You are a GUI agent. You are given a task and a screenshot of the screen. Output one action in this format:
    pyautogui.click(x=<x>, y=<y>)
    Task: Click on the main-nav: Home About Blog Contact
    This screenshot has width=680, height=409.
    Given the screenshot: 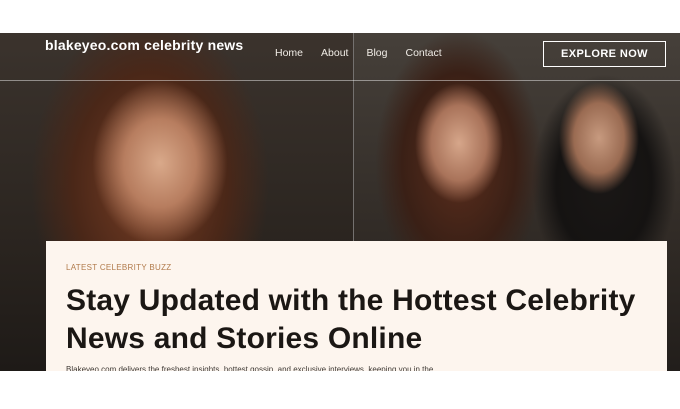 What is the action you would take?
    pyautogui.click(x=358, y=53)
    